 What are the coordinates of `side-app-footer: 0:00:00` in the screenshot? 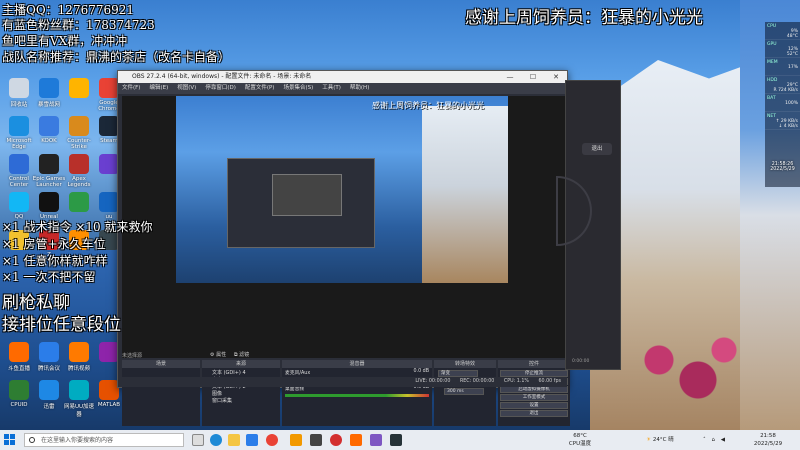 It's located at (581, 361).